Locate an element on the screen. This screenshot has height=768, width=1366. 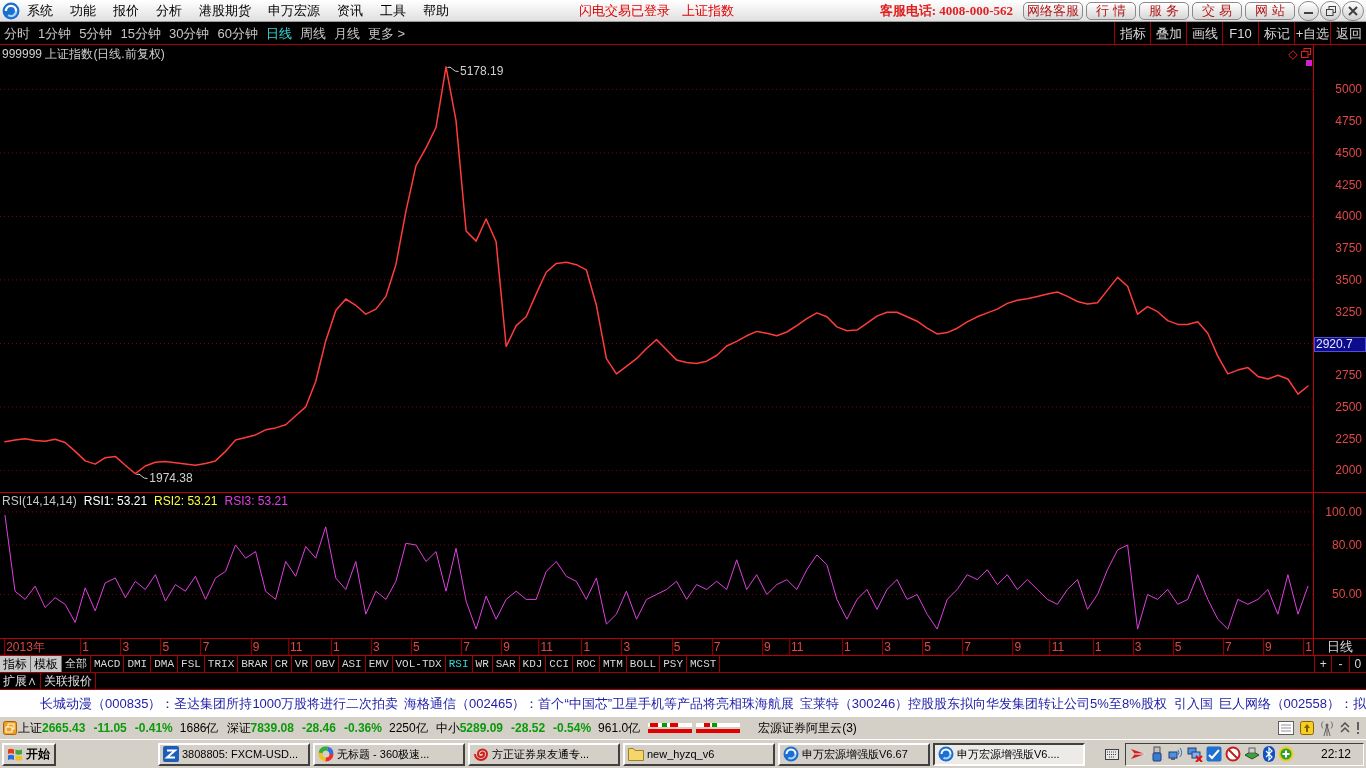
upload-tile-icon is located at coordinates (1307, 728).